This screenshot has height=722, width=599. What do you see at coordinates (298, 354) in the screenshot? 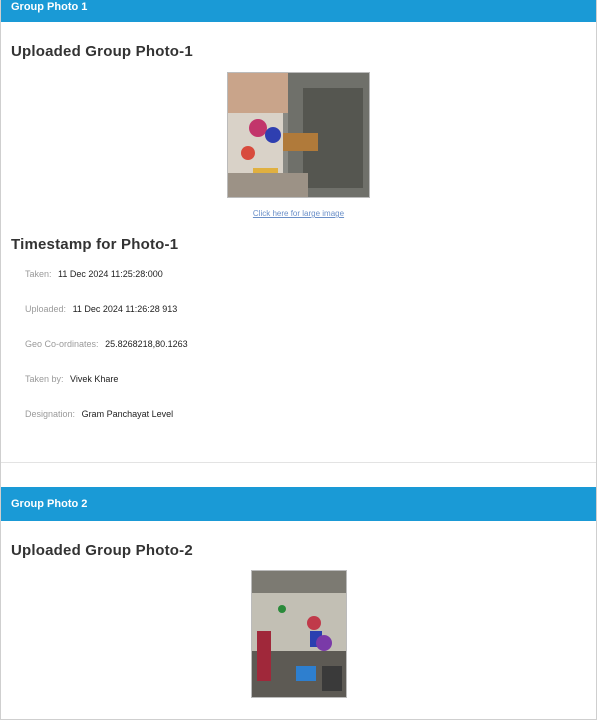
I see `ts-row-geo: Geo Co-ordinates: 25.8268218,80.1263` at bounding box center [298, 354].